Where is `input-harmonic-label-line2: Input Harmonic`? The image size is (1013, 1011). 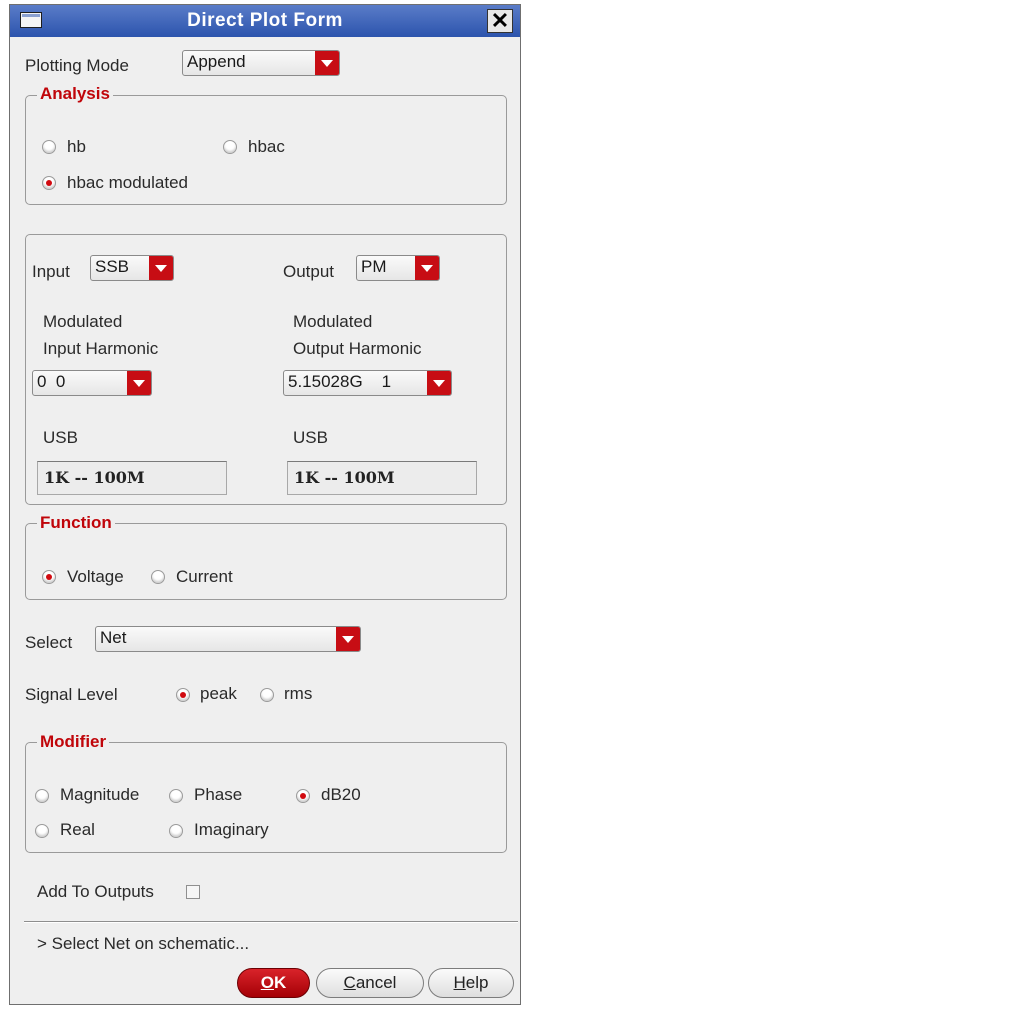
input-harmonic-label-line2: Input Harmonic is located at coordinates (101, 348).